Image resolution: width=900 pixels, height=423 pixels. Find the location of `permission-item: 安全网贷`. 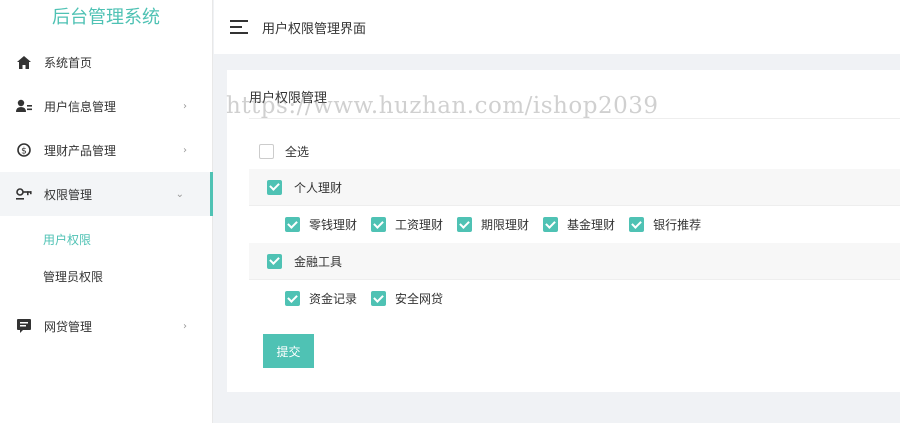

permission-item: 安全网贷 is located at coordinates (407, 298).